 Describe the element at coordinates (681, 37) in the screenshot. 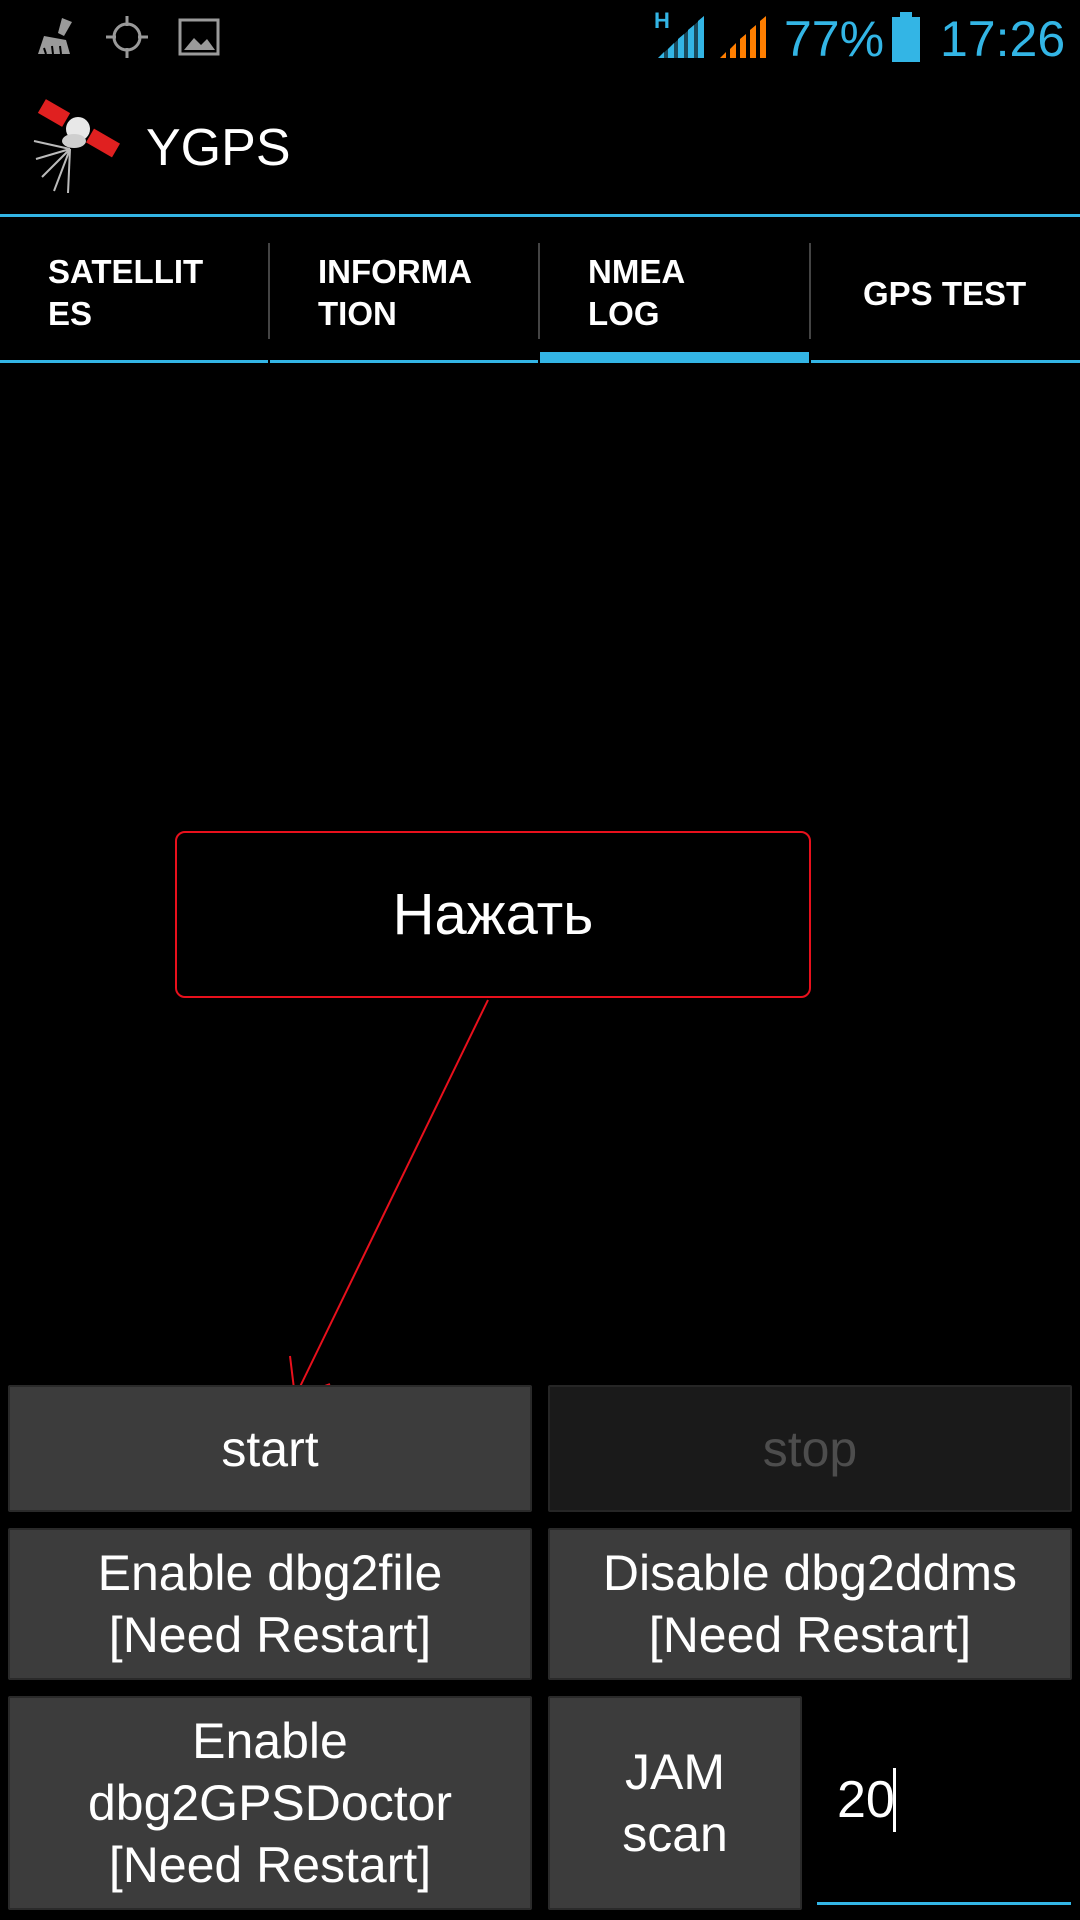

I see `signal-icon-sim1` at that location.